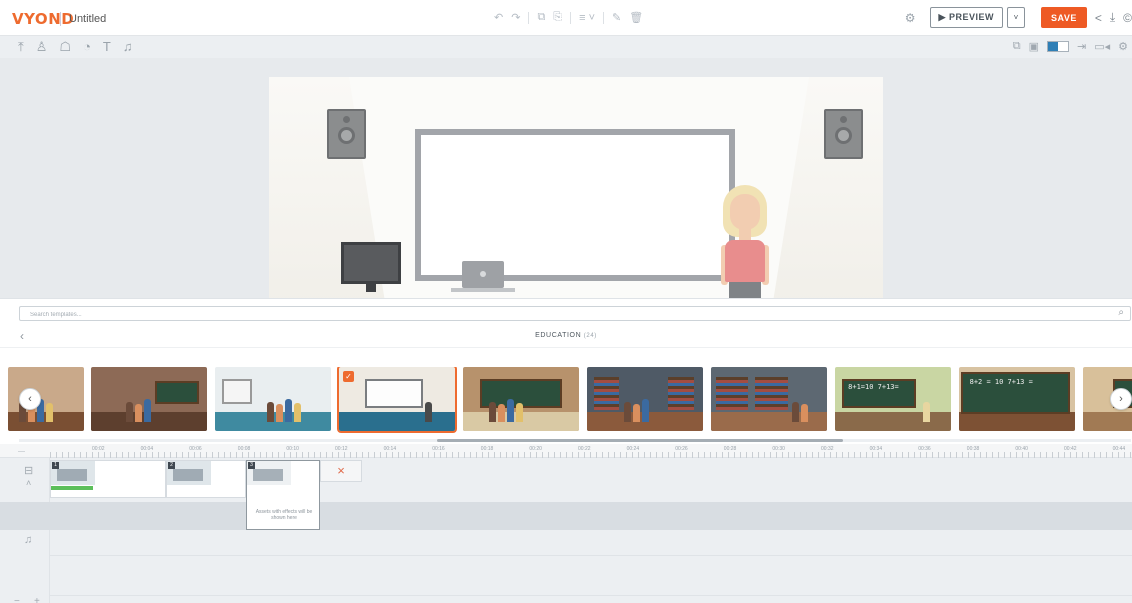  What do you see at coordinates (1017, 46) in the screenshot?
I see `duplicate-scene-icon: ⧉` at bounding box center [1017, 46].